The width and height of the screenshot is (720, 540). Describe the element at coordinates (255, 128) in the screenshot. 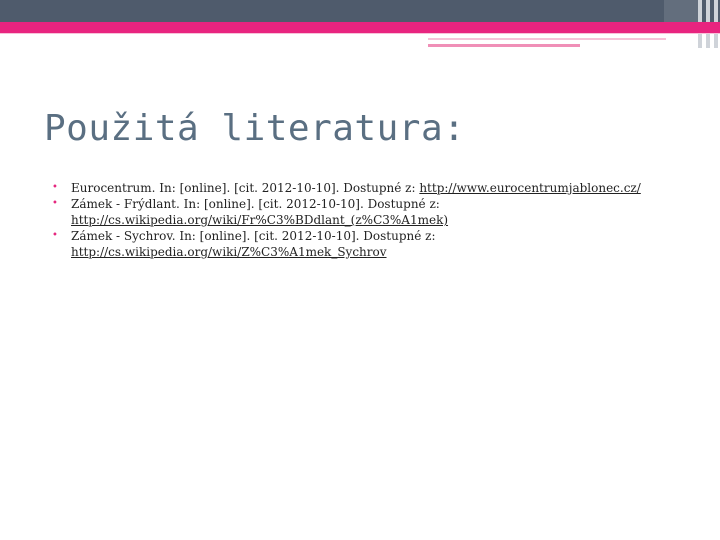

I see `slide-title: Použitá literatura:` at that location.